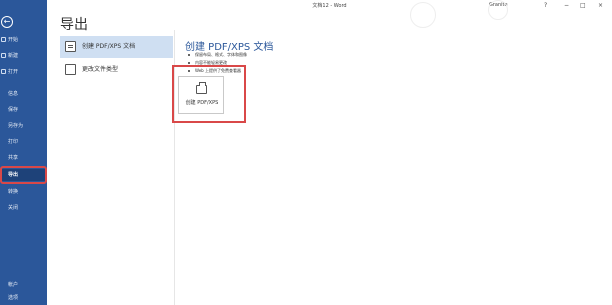 The width and height of the screenshot is (612, 305). Describe the element at coordinates (23, 158) in the screenshot. I see `sidebar-item-share: 共享` at that location.